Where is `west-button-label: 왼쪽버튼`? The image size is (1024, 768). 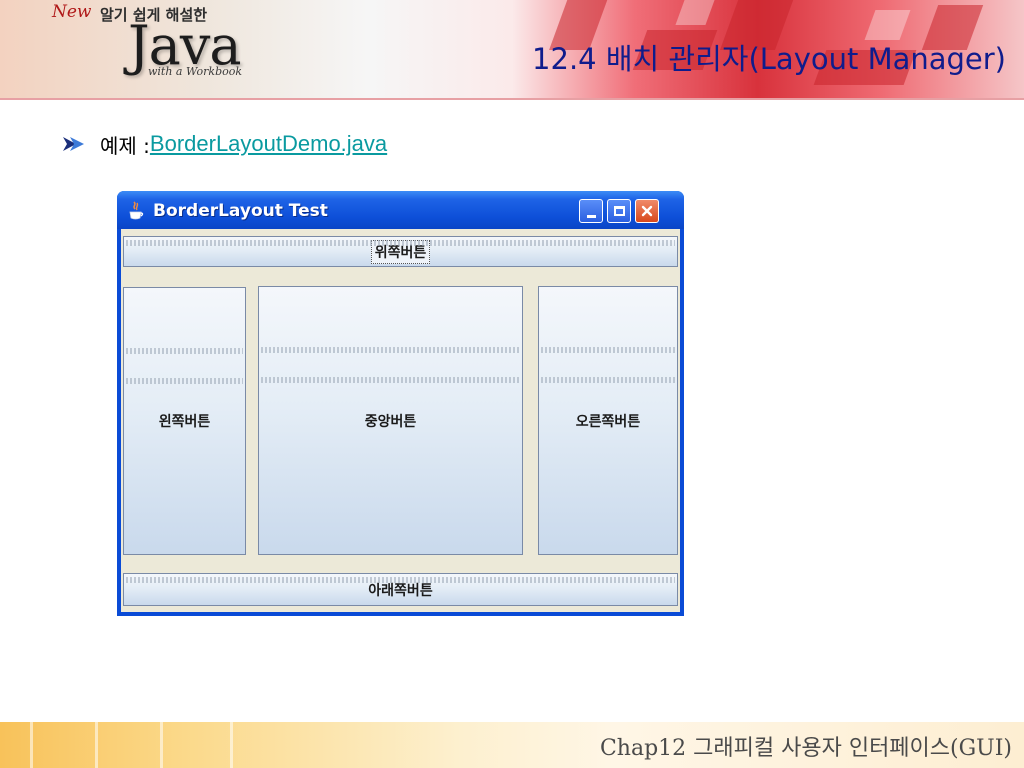 west-button-label: 왼쪽버튼 is located at coordinates (184, 422).